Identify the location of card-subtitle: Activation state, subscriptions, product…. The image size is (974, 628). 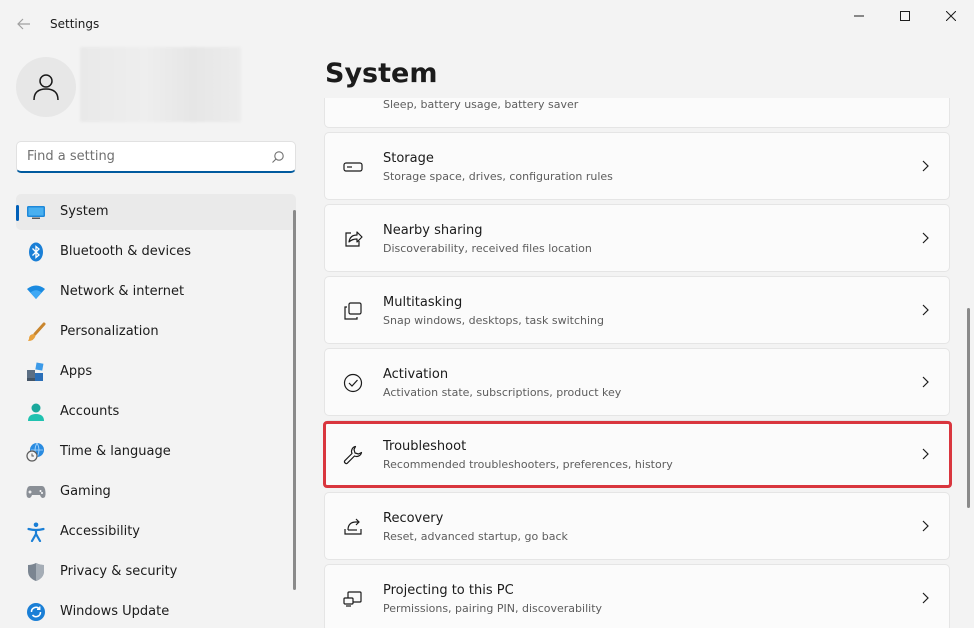
(502, 392).